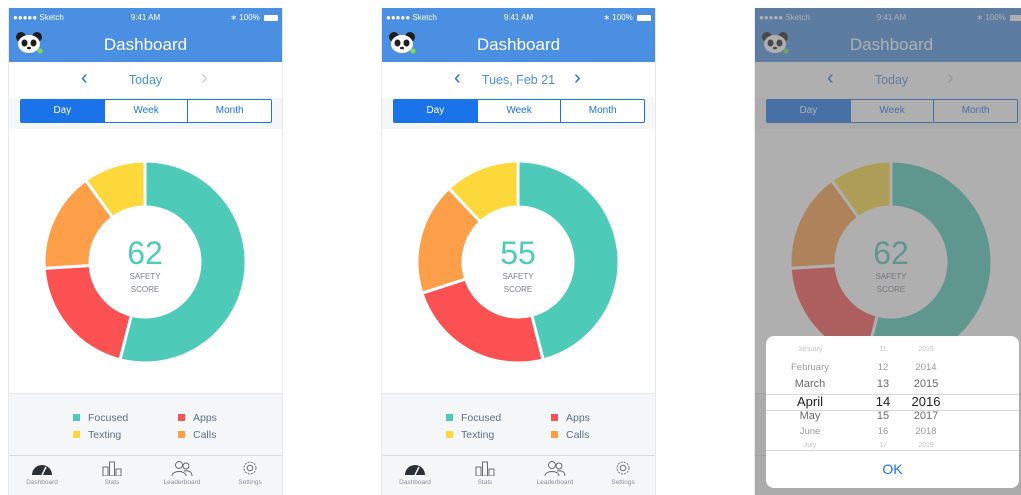  I want to click on date-navigator: ‹ Tues, Feb 21 ›, so click(518, 80).